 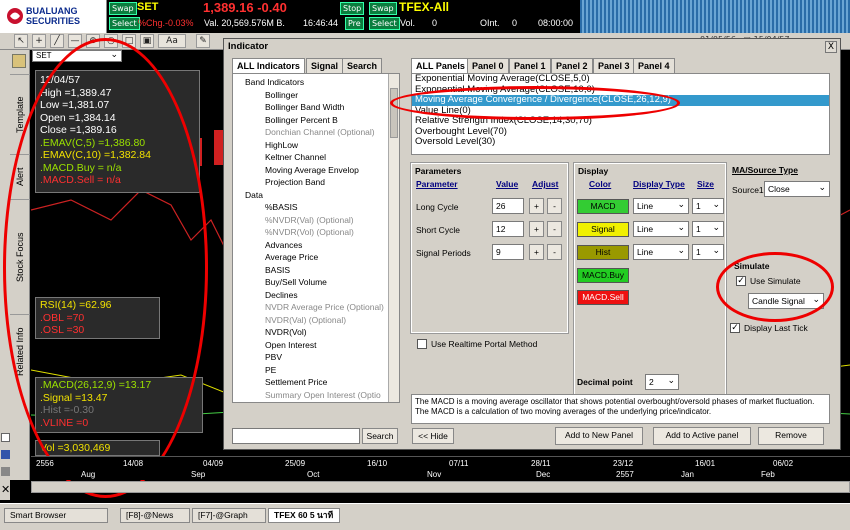 I want to click on annotation-oval-selection, so click(x=535, y=103).